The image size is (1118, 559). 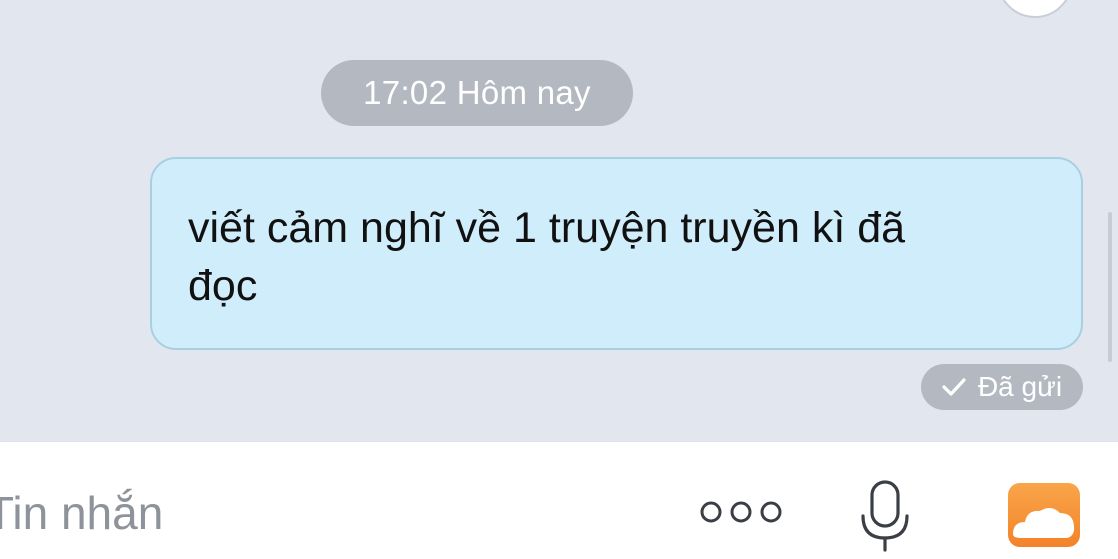 What do you see at coordinates (223, 286) in the screenshot?
I see `message-text-line-2: đọc` at bounding box center [223, 286].